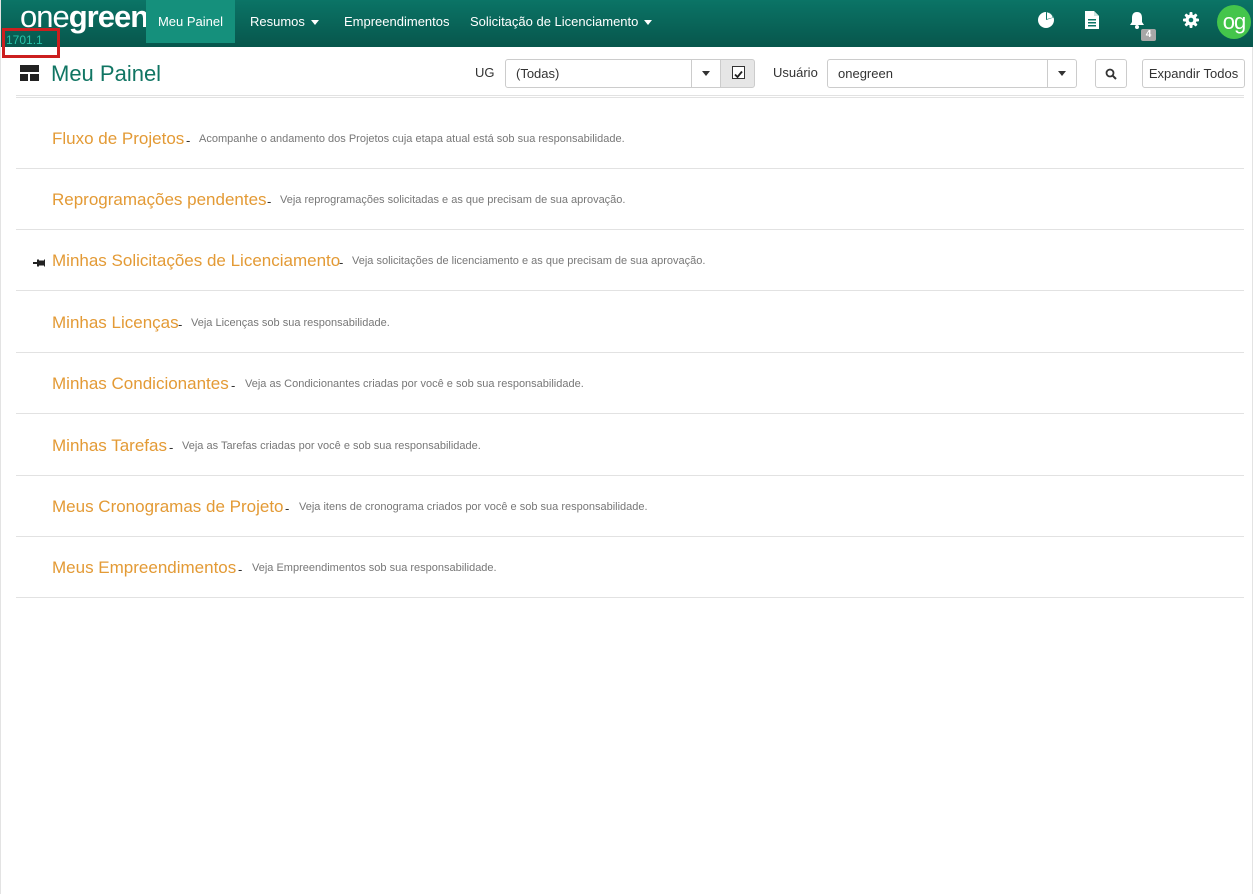 Image resolution: width=1253 pixels, height=894 pixels. I want to click on search-button, so click(1111, 73).